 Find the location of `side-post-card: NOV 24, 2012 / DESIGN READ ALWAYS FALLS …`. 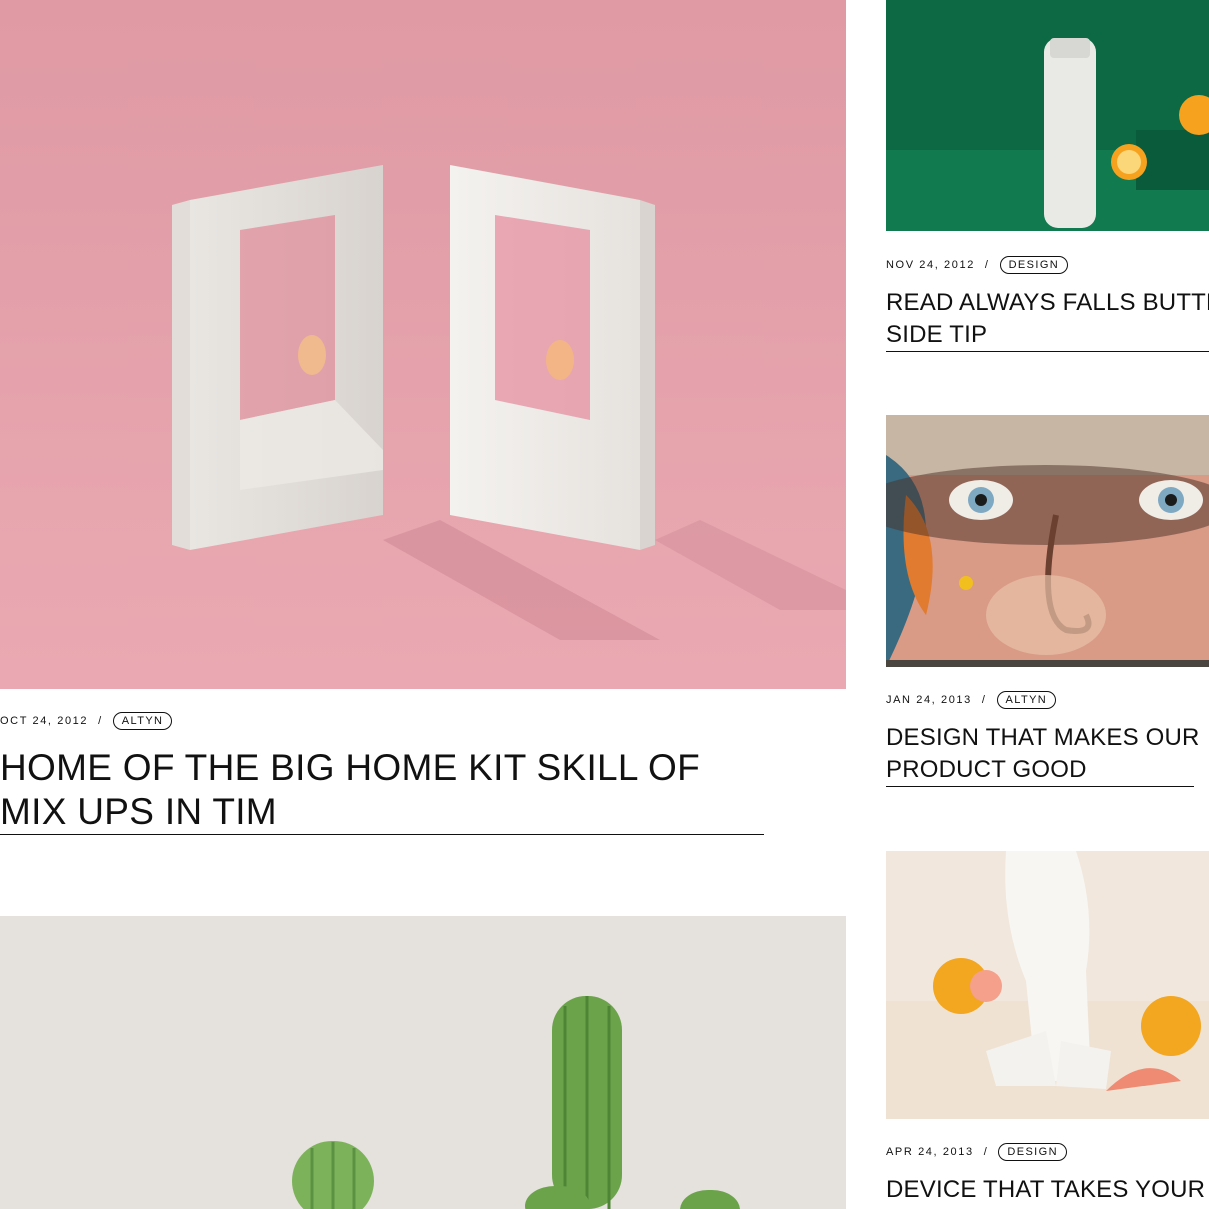

side-post-card: NOV 24, 2012 / DESIGN READ ALWAYS FALLS … is located at coordinates (1047, 180).